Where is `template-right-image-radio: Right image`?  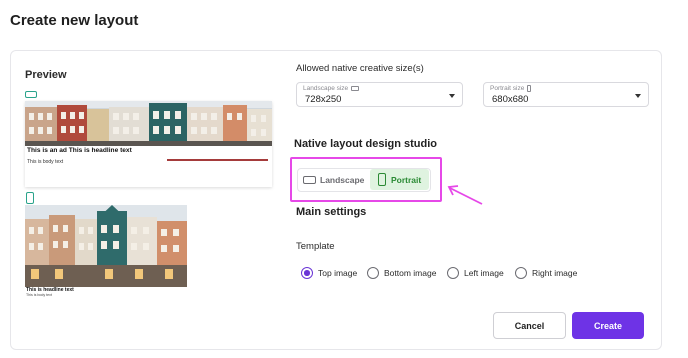
template-right-image-radio: Right image is located at coordinates (546, 273).